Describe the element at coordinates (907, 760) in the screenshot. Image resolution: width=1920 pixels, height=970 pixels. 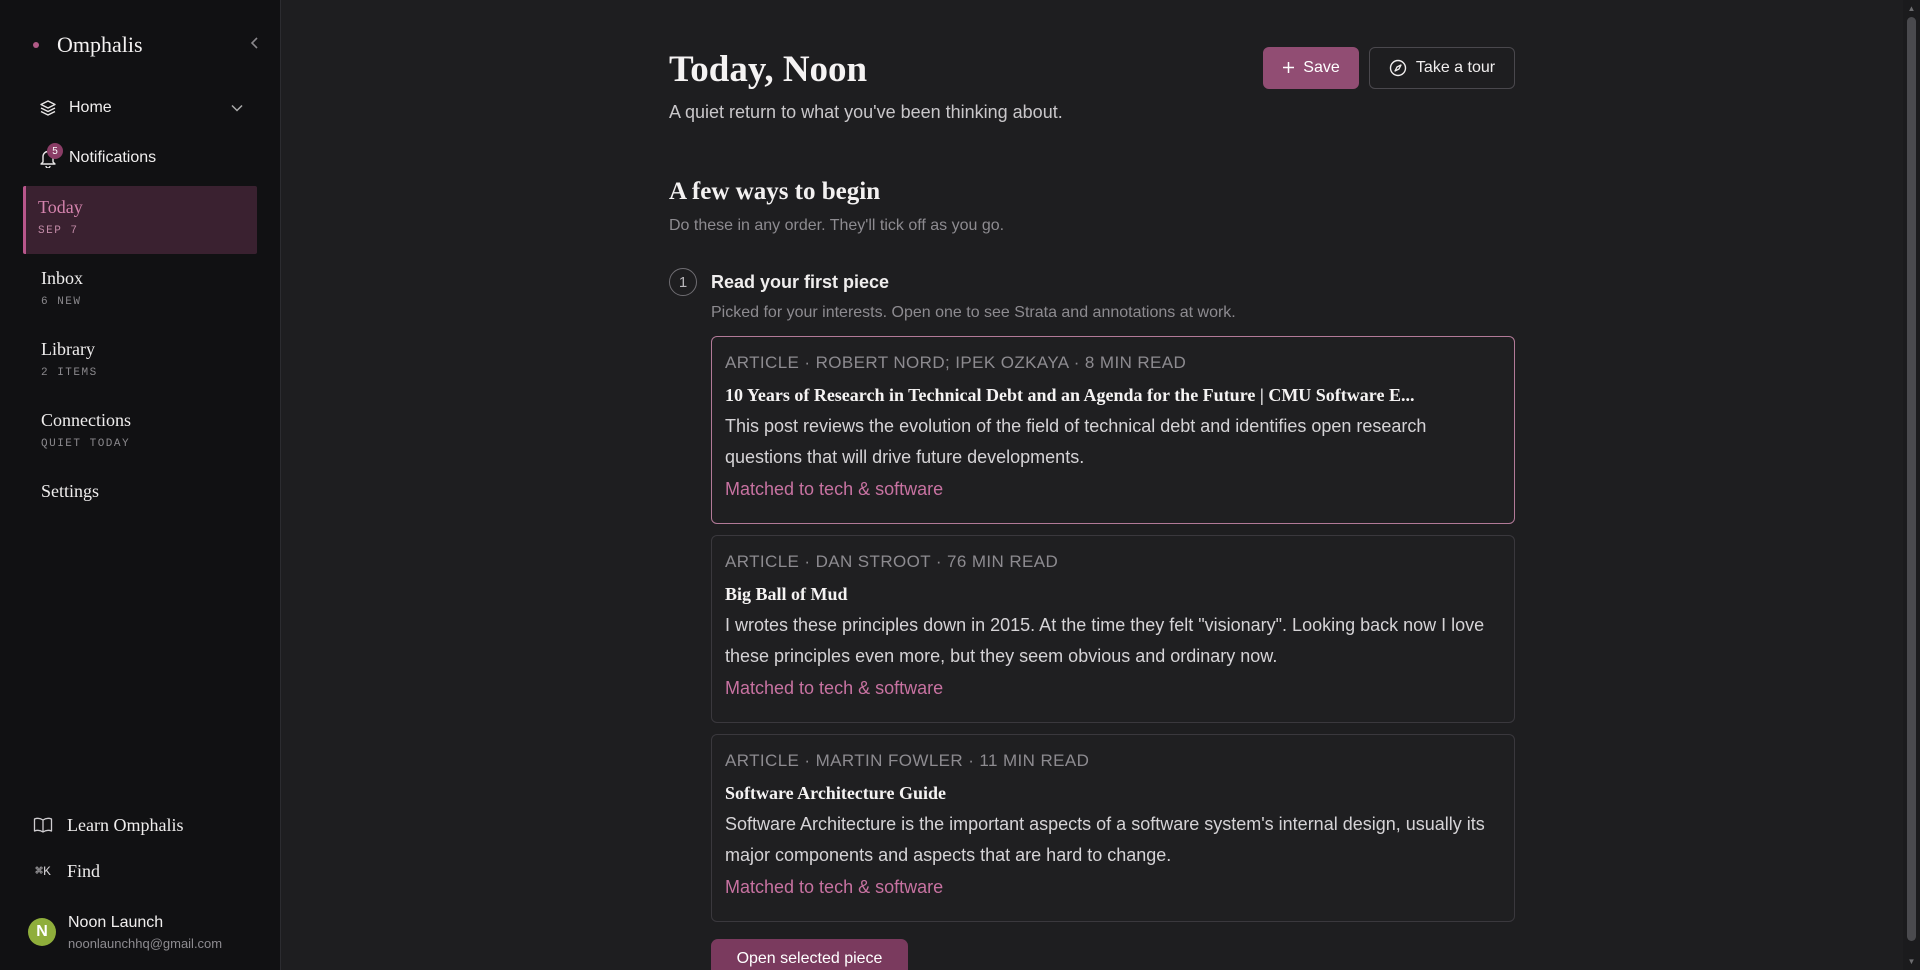
I see `article-meta: ARTICLE · MARTIN FOWLER · 11 MIN READ` at that location.